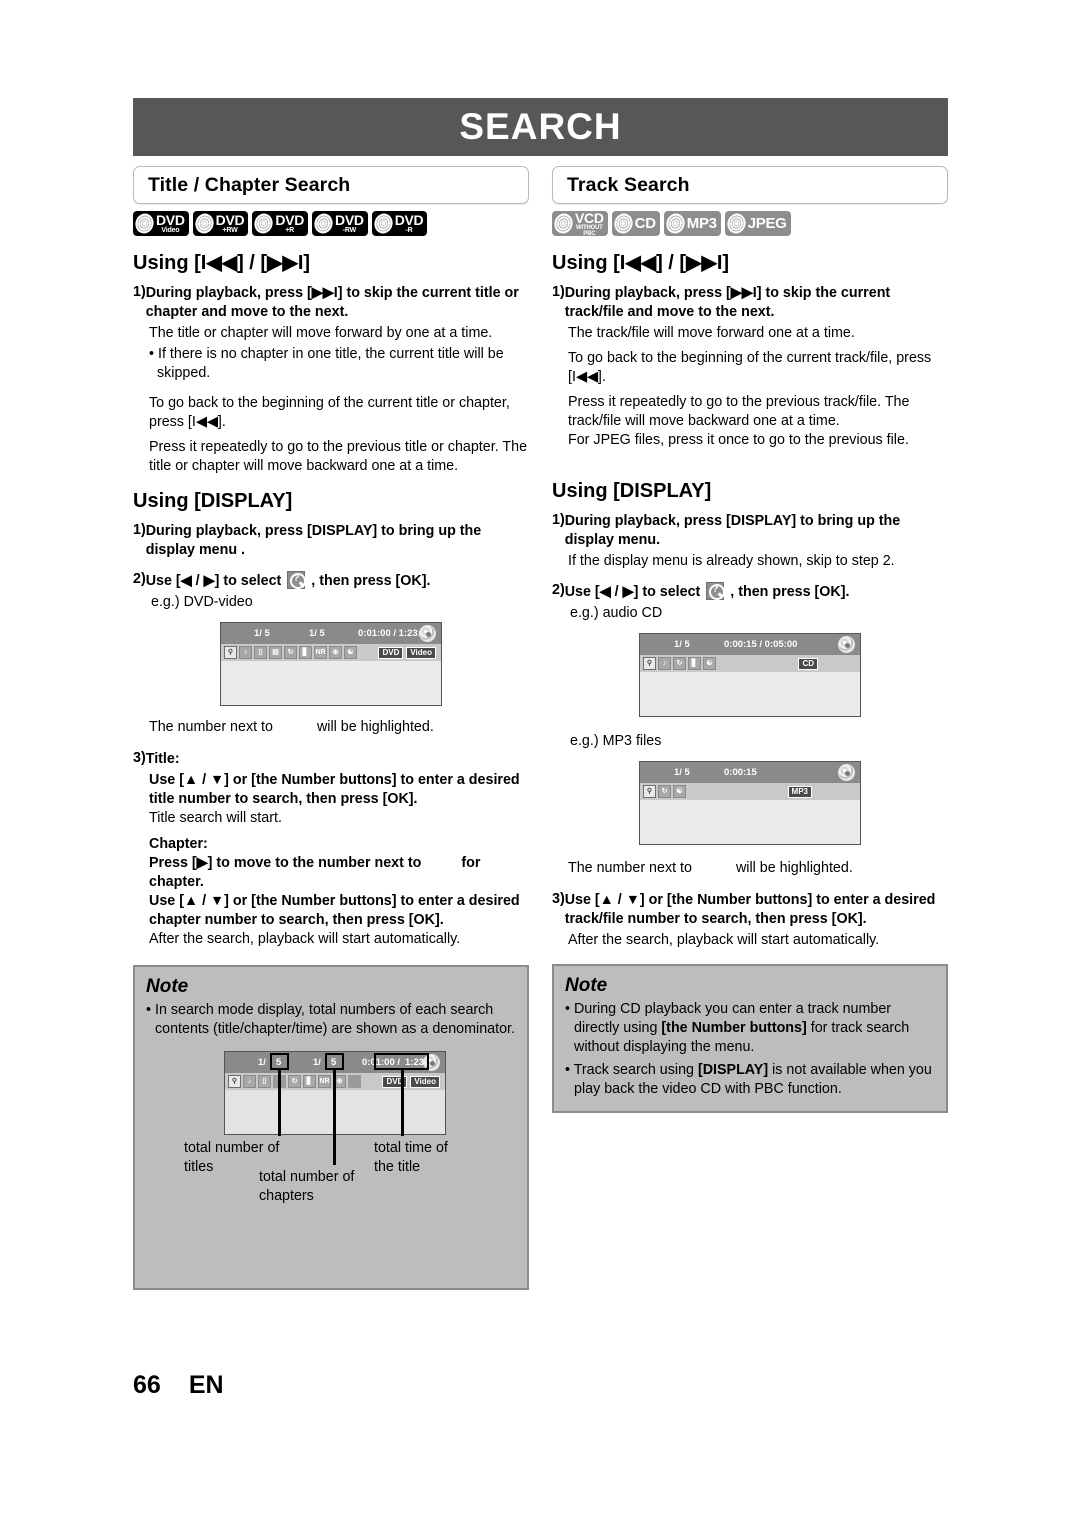 Image resolution: width=1080 pixels, height=1528 pixels. I want to click on badge-sub-label: +RW, so click(230, 230).